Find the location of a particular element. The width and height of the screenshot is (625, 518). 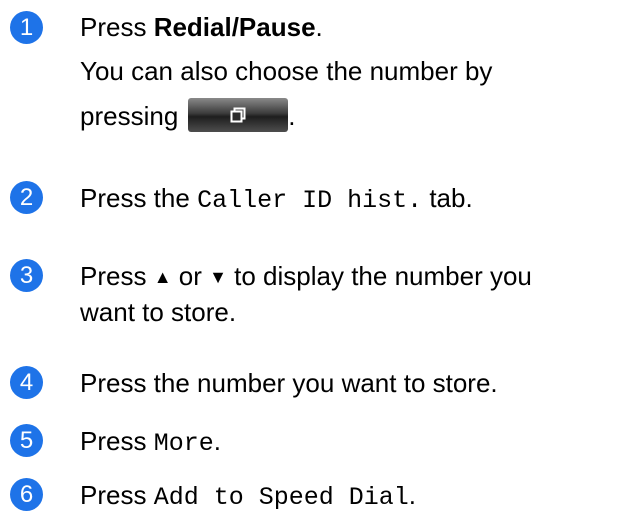

step-5-line: Press More. is located at coordinates (150, 442).